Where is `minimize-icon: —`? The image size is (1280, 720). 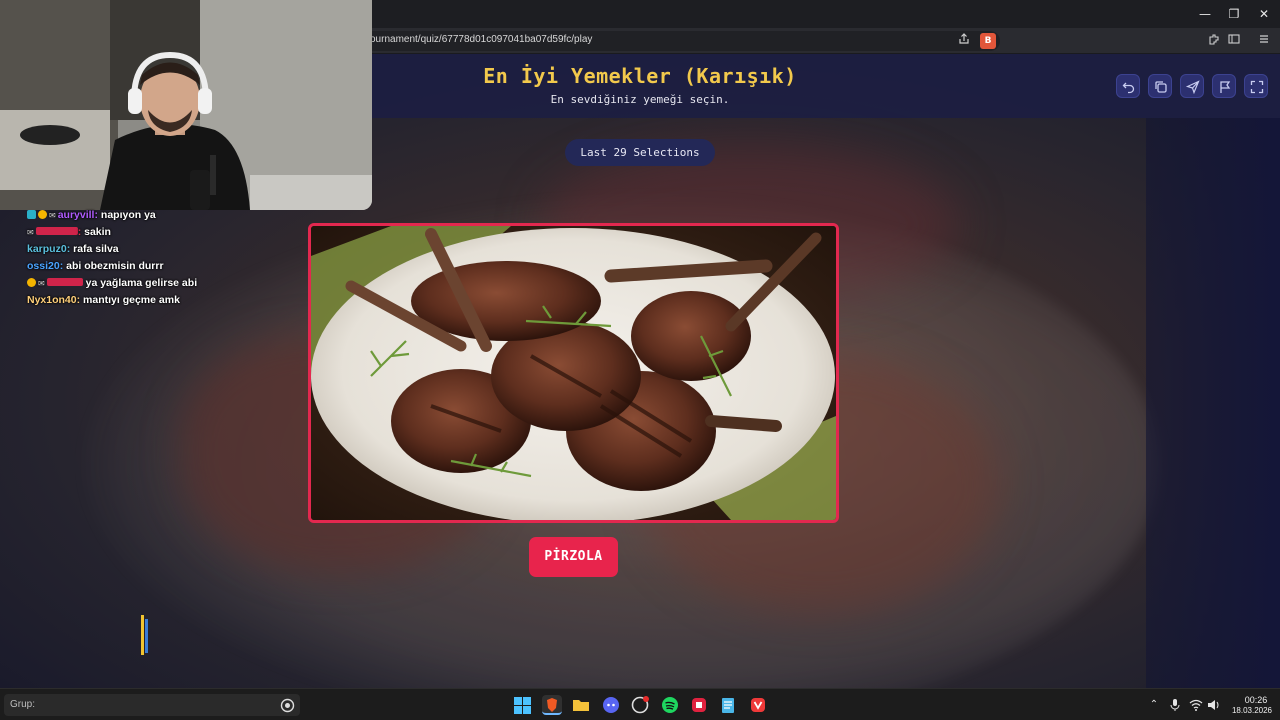
minimize-icon: — is located at coordinates (1205, 14).